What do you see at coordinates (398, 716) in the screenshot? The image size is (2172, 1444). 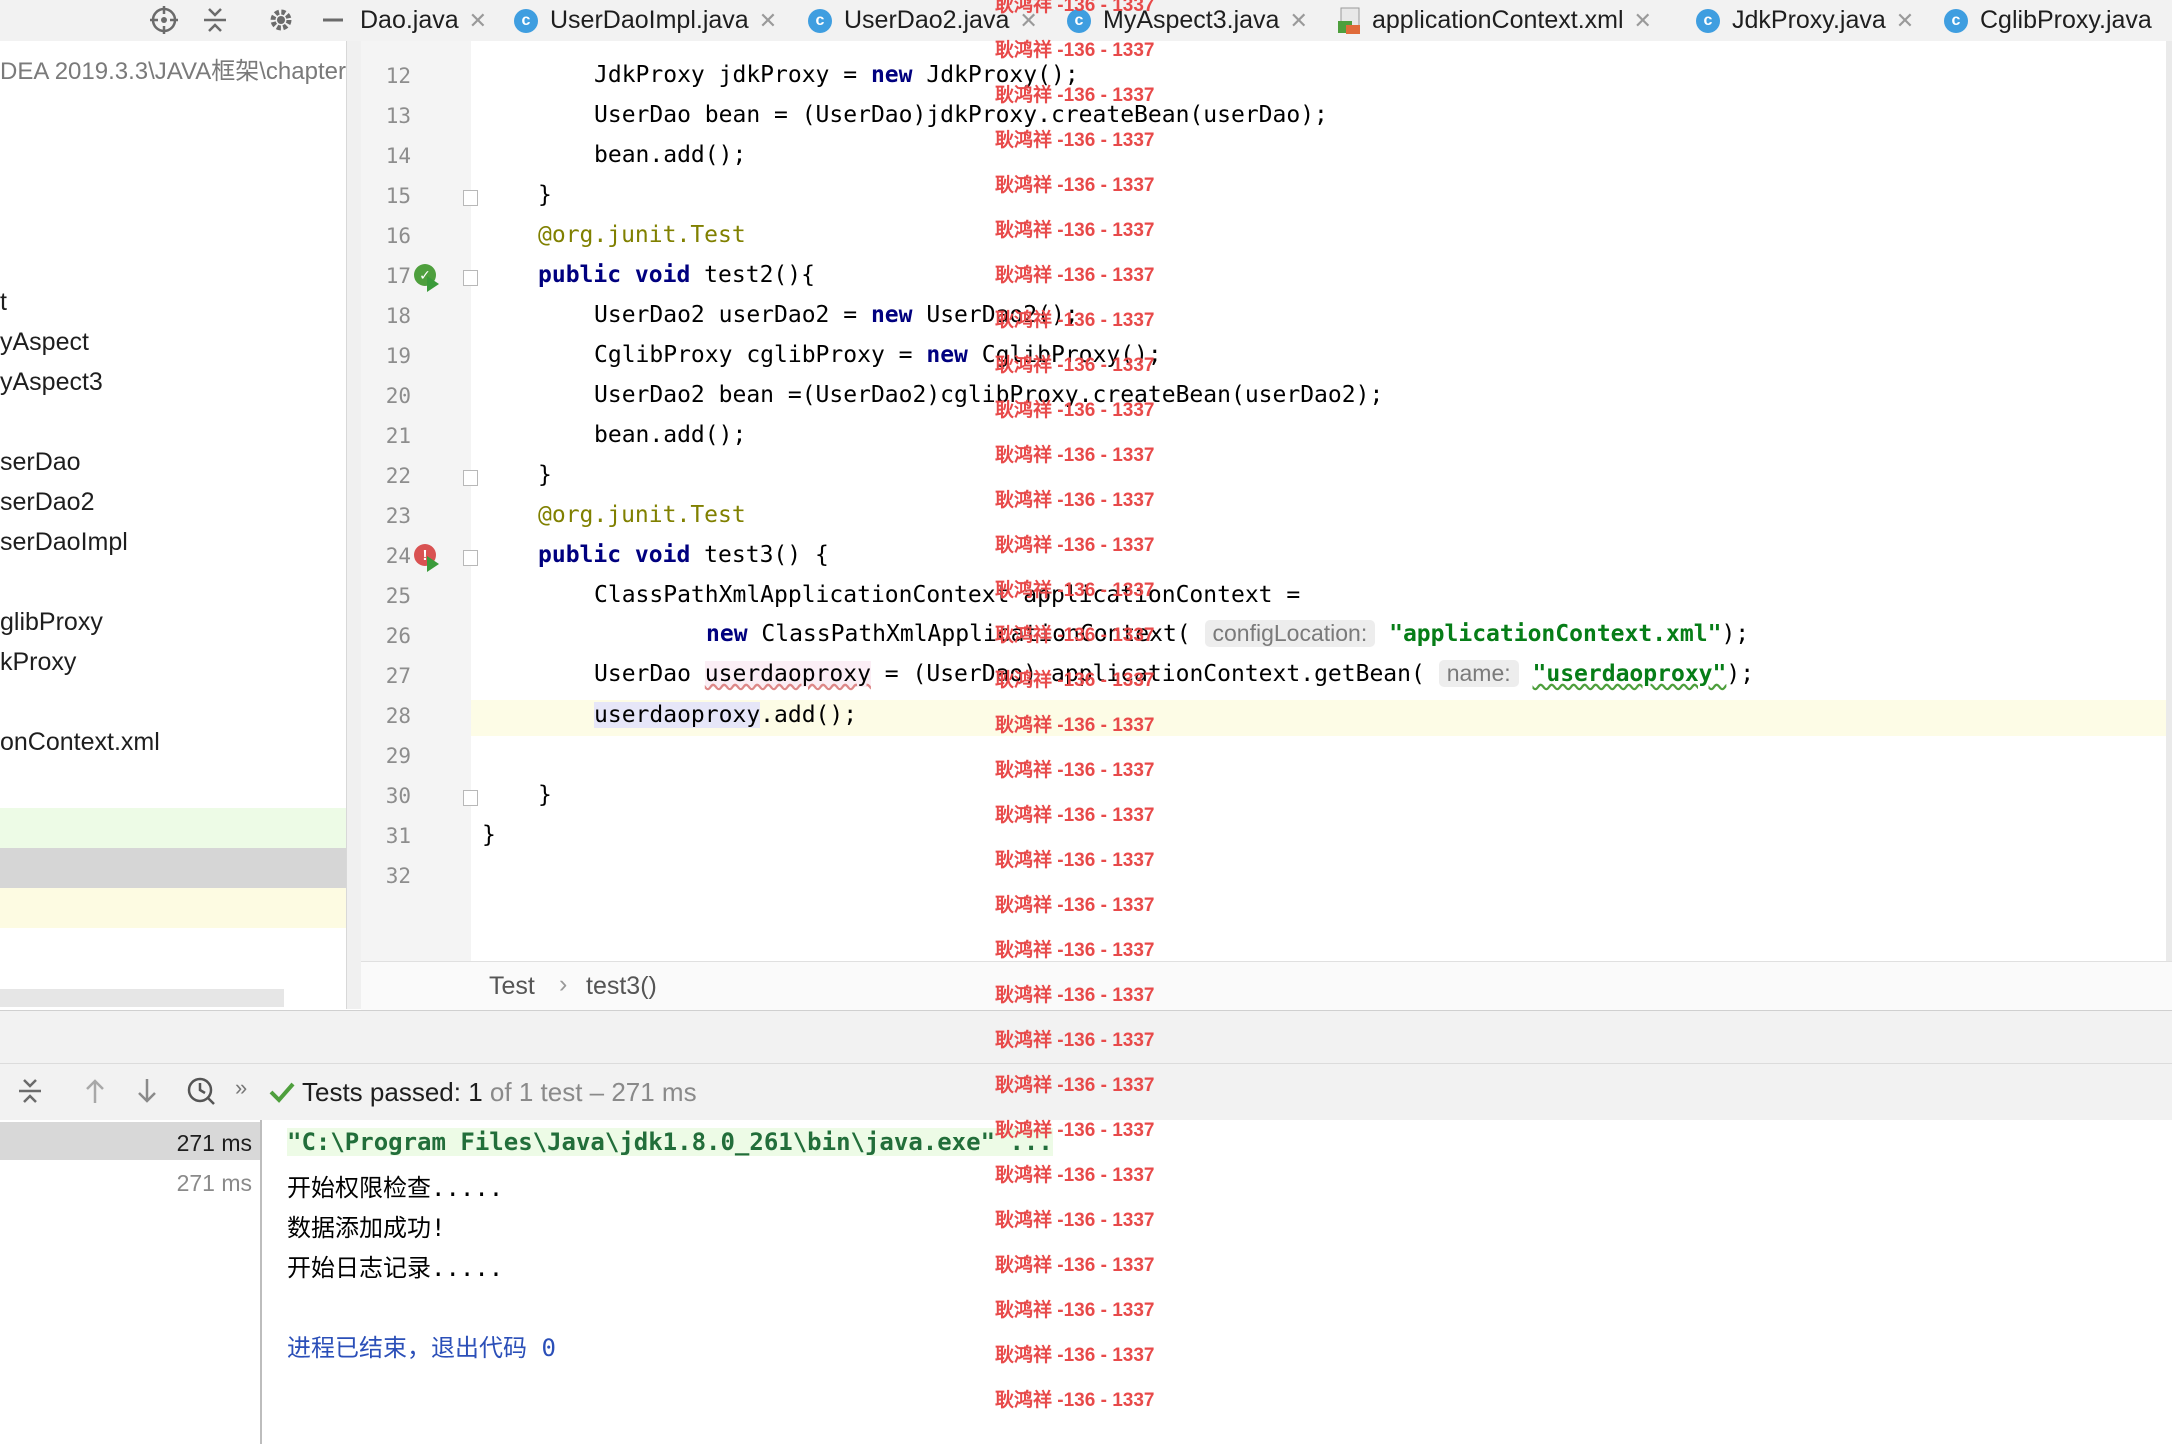 I see `line-number: 28` at bounding box center [398, 716].